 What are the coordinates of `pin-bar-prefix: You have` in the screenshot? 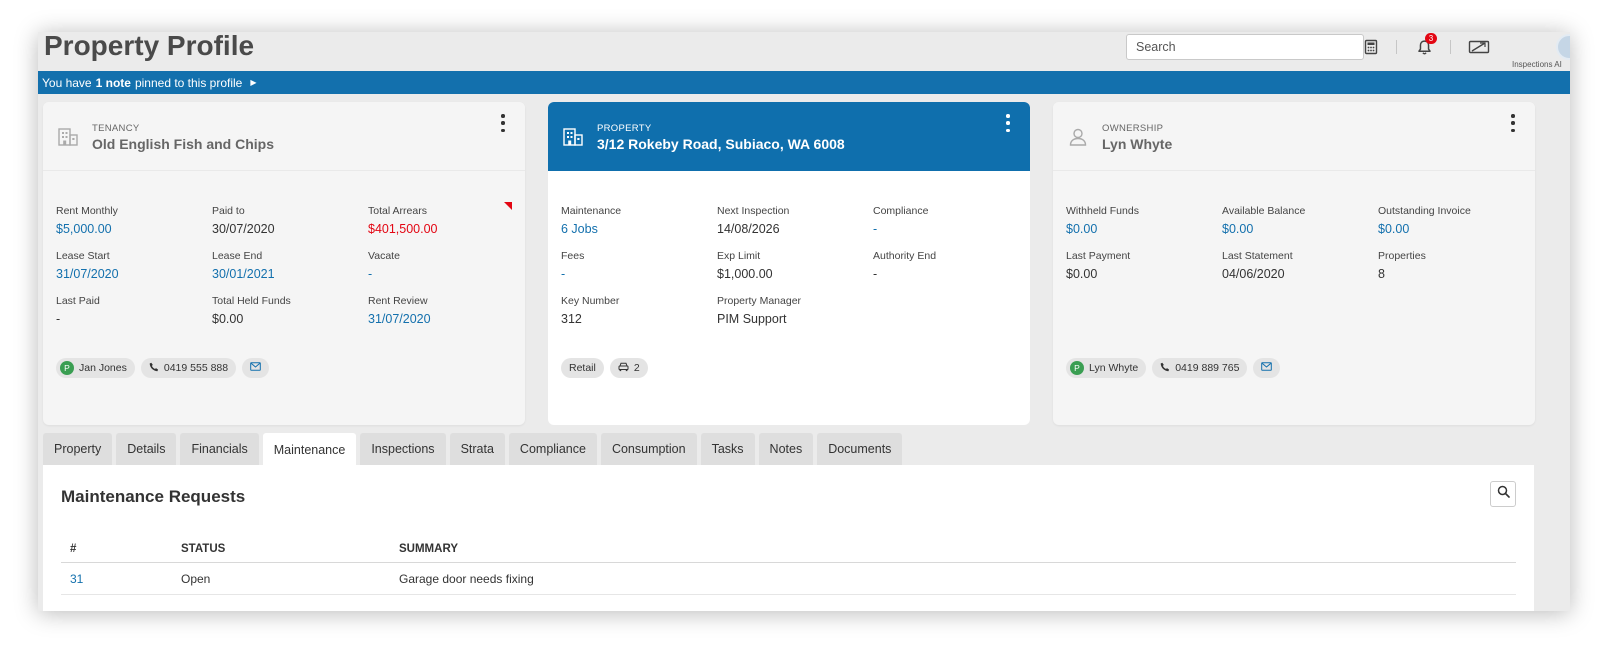 It's located at (67, 82).